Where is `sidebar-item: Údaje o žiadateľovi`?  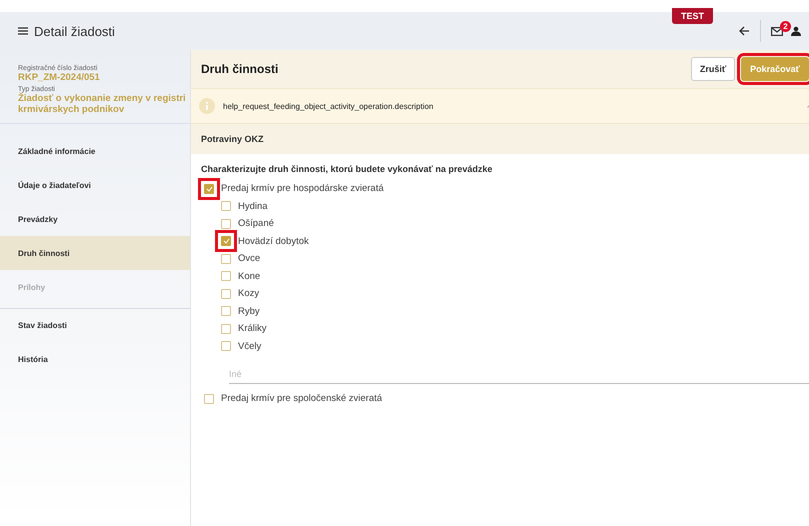
sidebar-item: Údaje o žiadateľovi is located at coordinates (95, 185).